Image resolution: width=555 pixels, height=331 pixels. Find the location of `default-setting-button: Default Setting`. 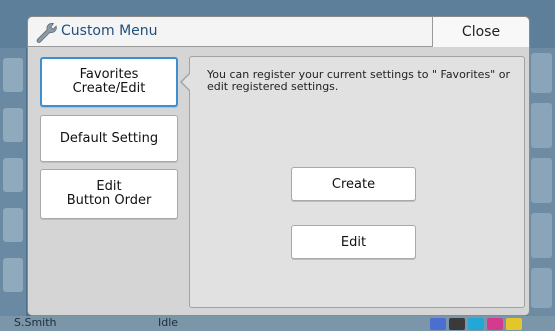

default-setting-button: Default Setting is located at coordinates (109, 138).